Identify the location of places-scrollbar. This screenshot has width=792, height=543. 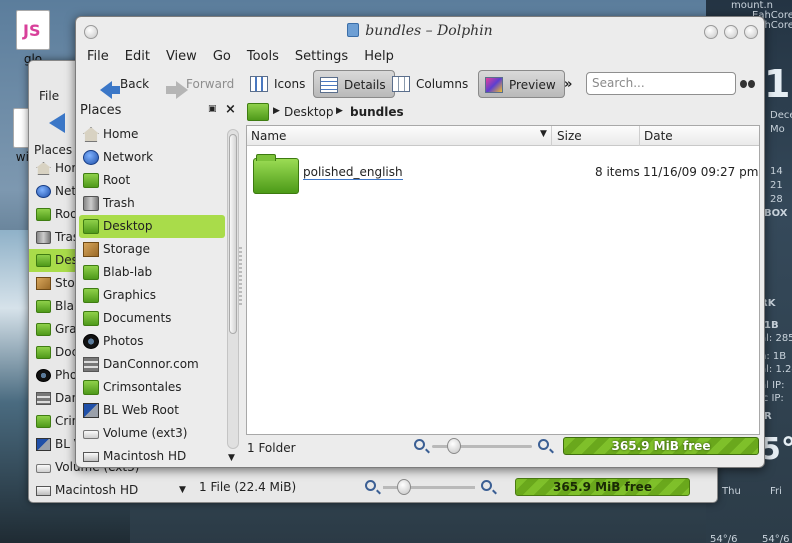
(233, 289).